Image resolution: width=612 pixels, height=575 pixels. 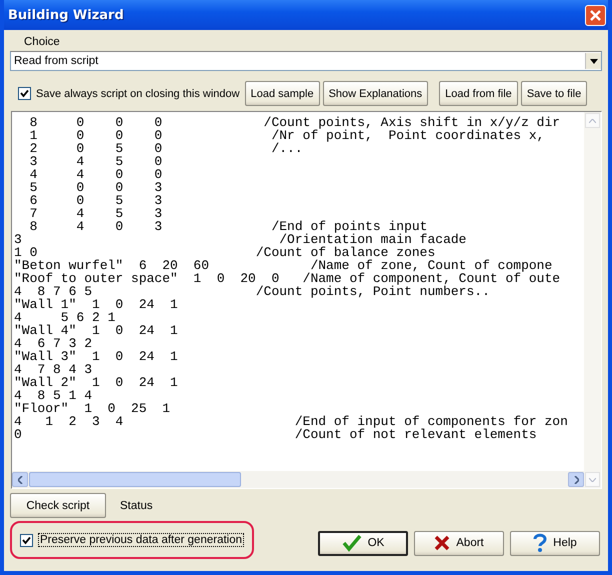 What do you see at coordinates (93, 408) in the screenshot?
I see `script-line: "Floor" 1 0 25 1` at bounding box center [93, 408].